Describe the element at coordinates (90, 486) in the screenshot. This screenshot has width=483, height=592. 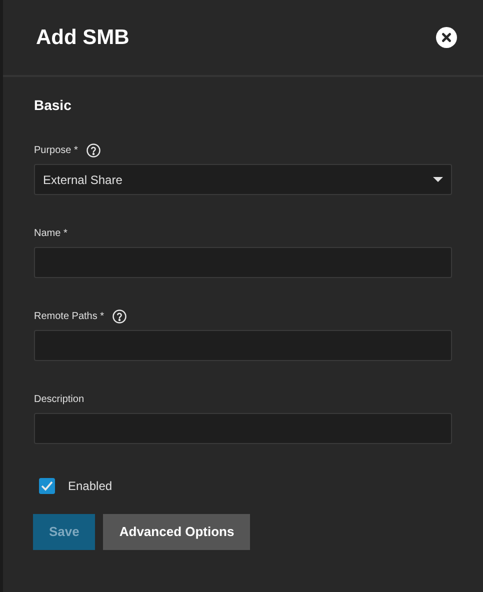
I see `checkbox-label: Enabled` at that location.